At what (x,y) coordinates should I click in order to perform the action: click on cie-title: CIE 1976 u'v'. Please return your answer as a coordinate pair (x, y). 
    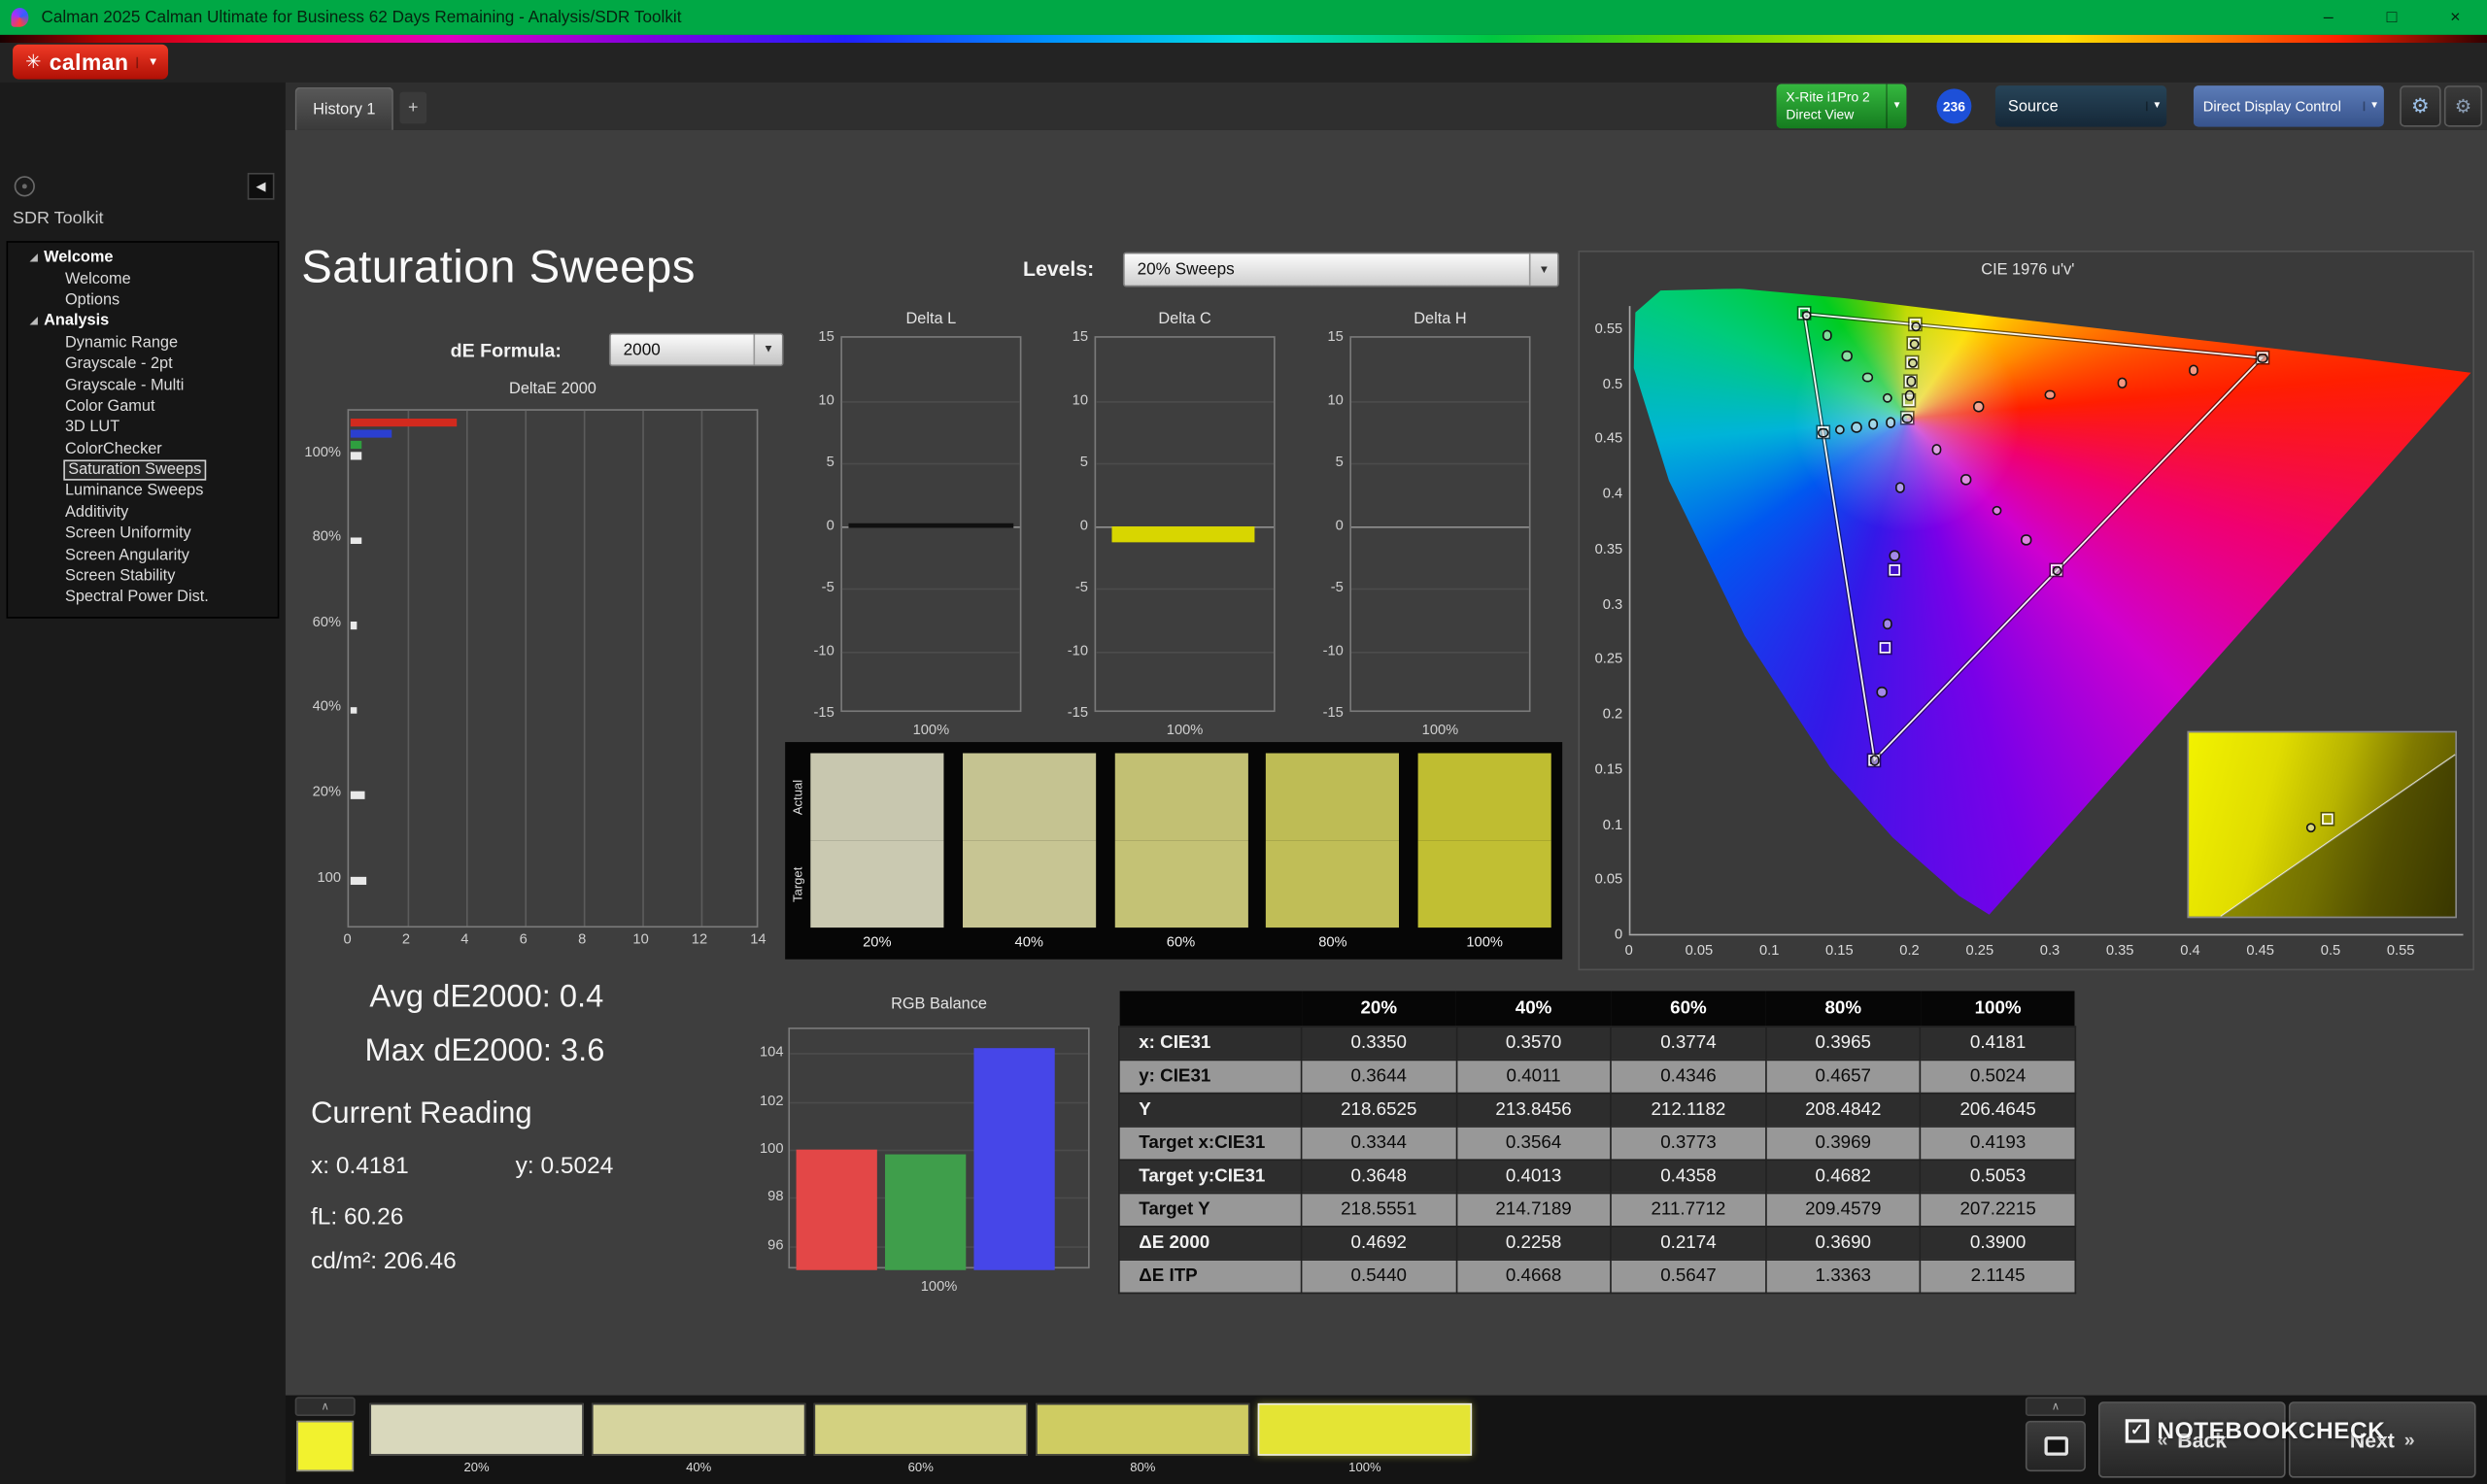
    Looking at the image, I should click on (2028, 270).